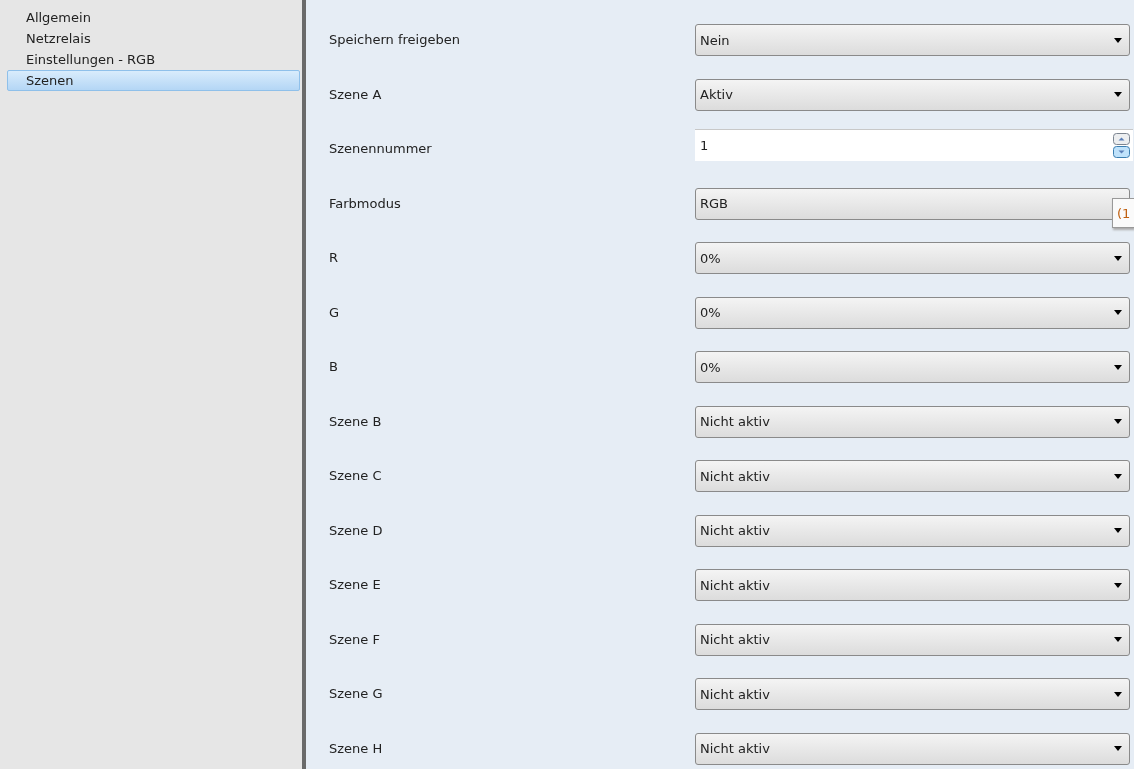  Describe the element at coordinates (153, 80) in the screenshot. I see `sidebar-item: Szenen` at that location.